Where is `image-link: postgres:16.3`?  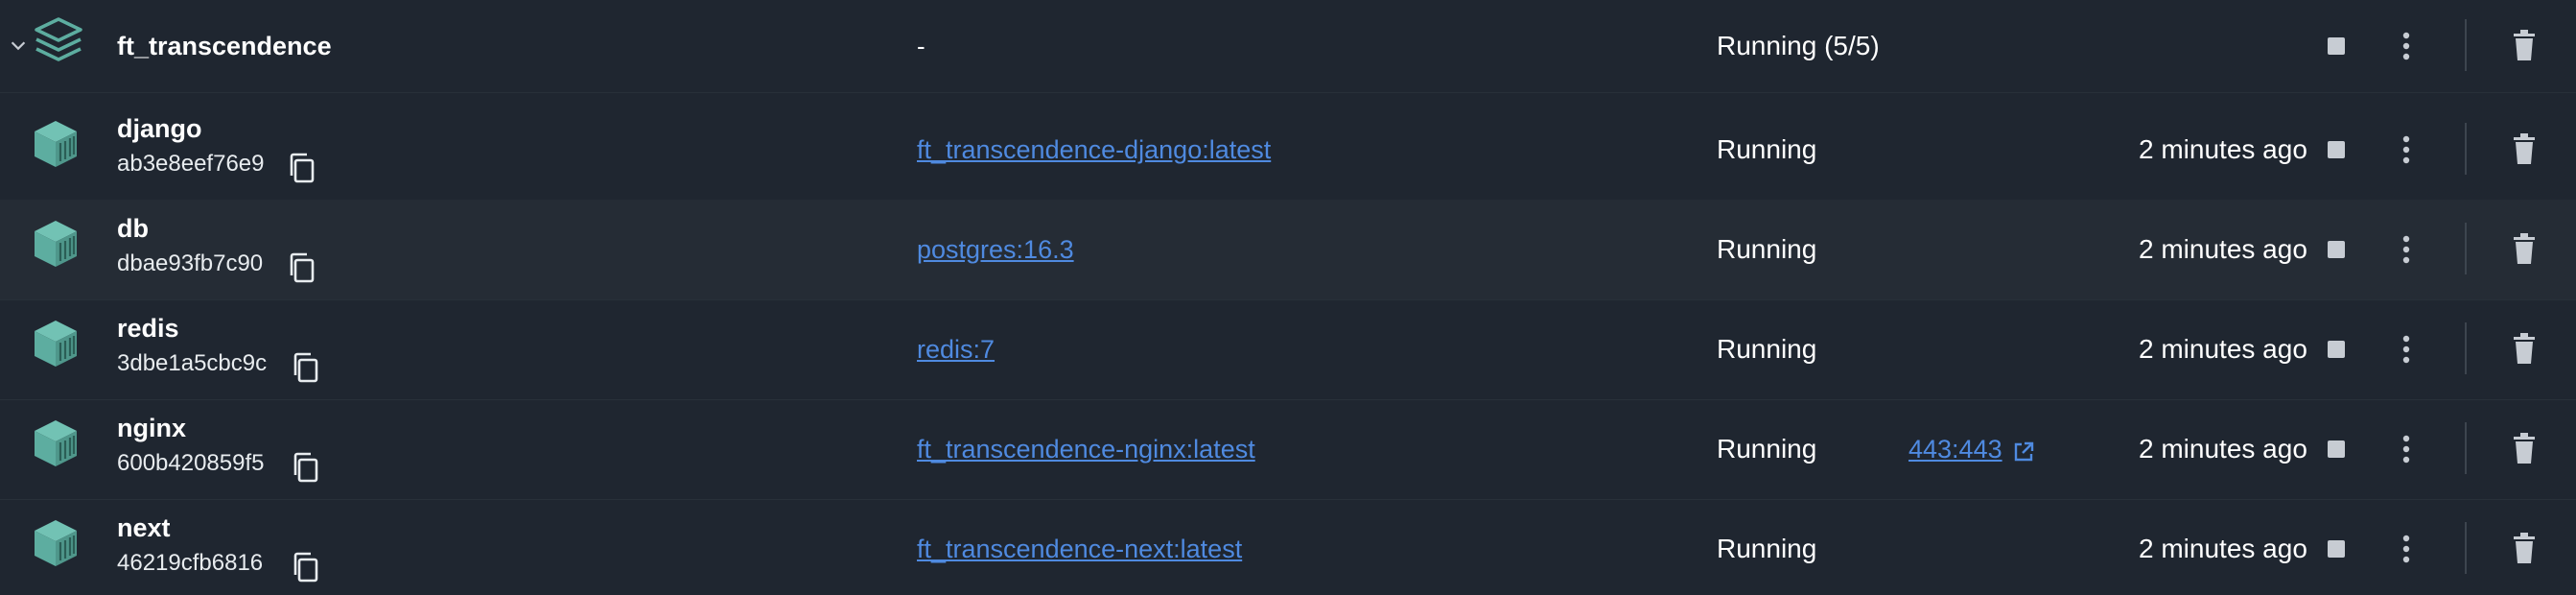
image-link: postgres:16.3 is located at coordinates (995, 250).